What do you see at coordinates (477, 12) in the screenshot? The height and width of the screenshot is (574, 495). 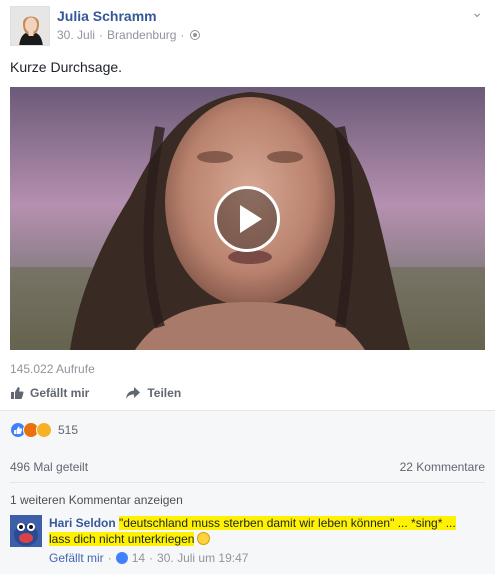 I see `chevron-down-icon: ⌄` at bounding box center [477, 12].